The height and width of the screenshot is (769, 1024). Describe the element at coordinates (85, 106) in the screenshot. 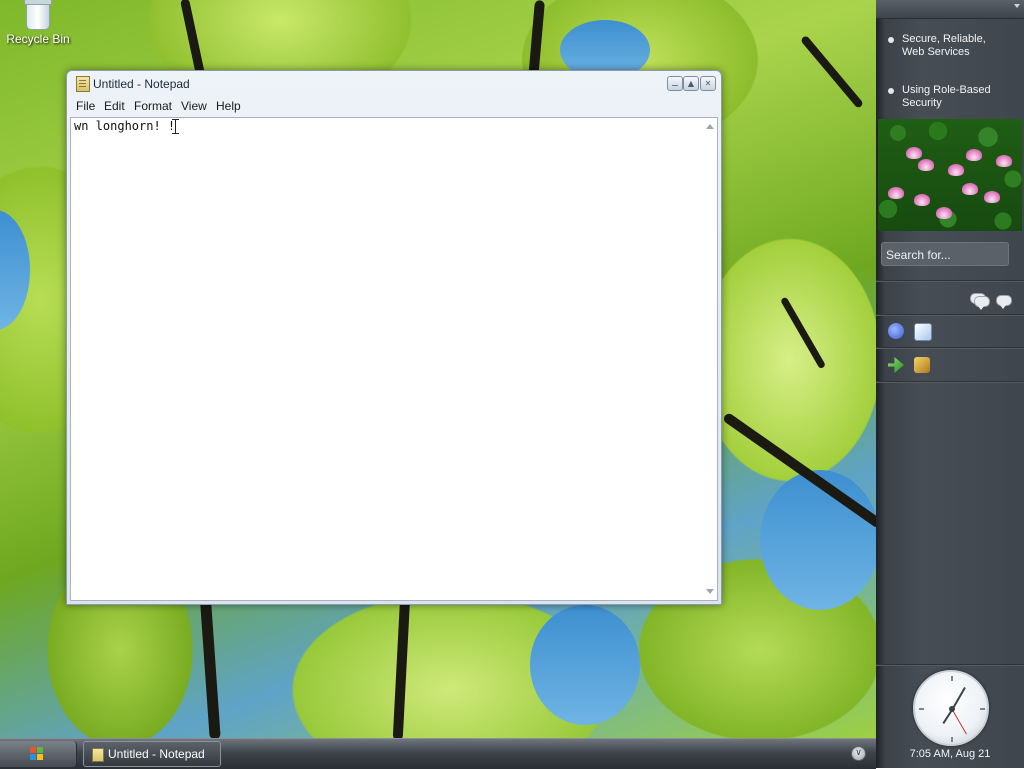

I see `menu-file: File` at that location.